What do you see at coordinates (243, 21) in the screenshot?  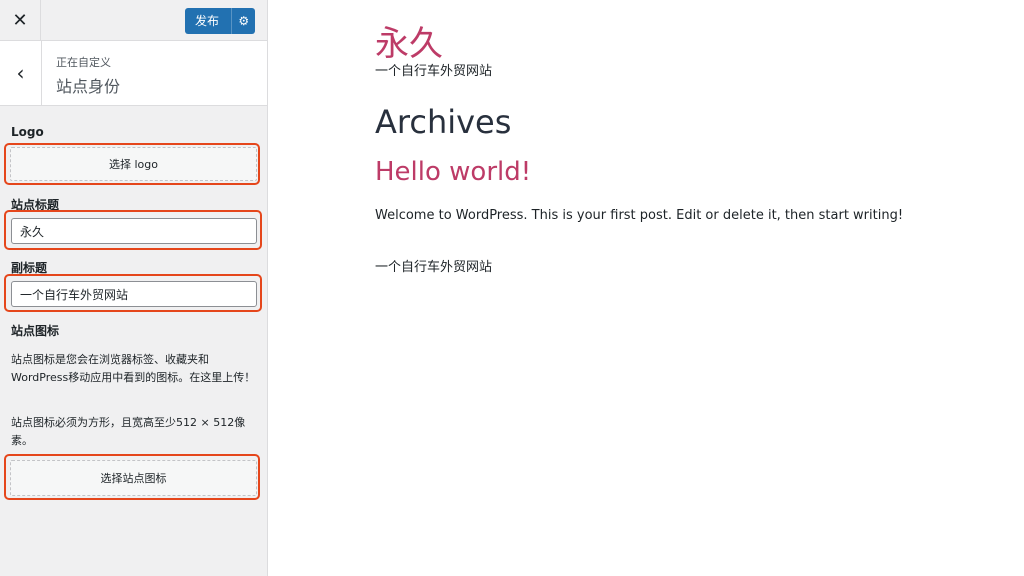 I see `gear-icon: ⚙` at bounding box center [243, 21].